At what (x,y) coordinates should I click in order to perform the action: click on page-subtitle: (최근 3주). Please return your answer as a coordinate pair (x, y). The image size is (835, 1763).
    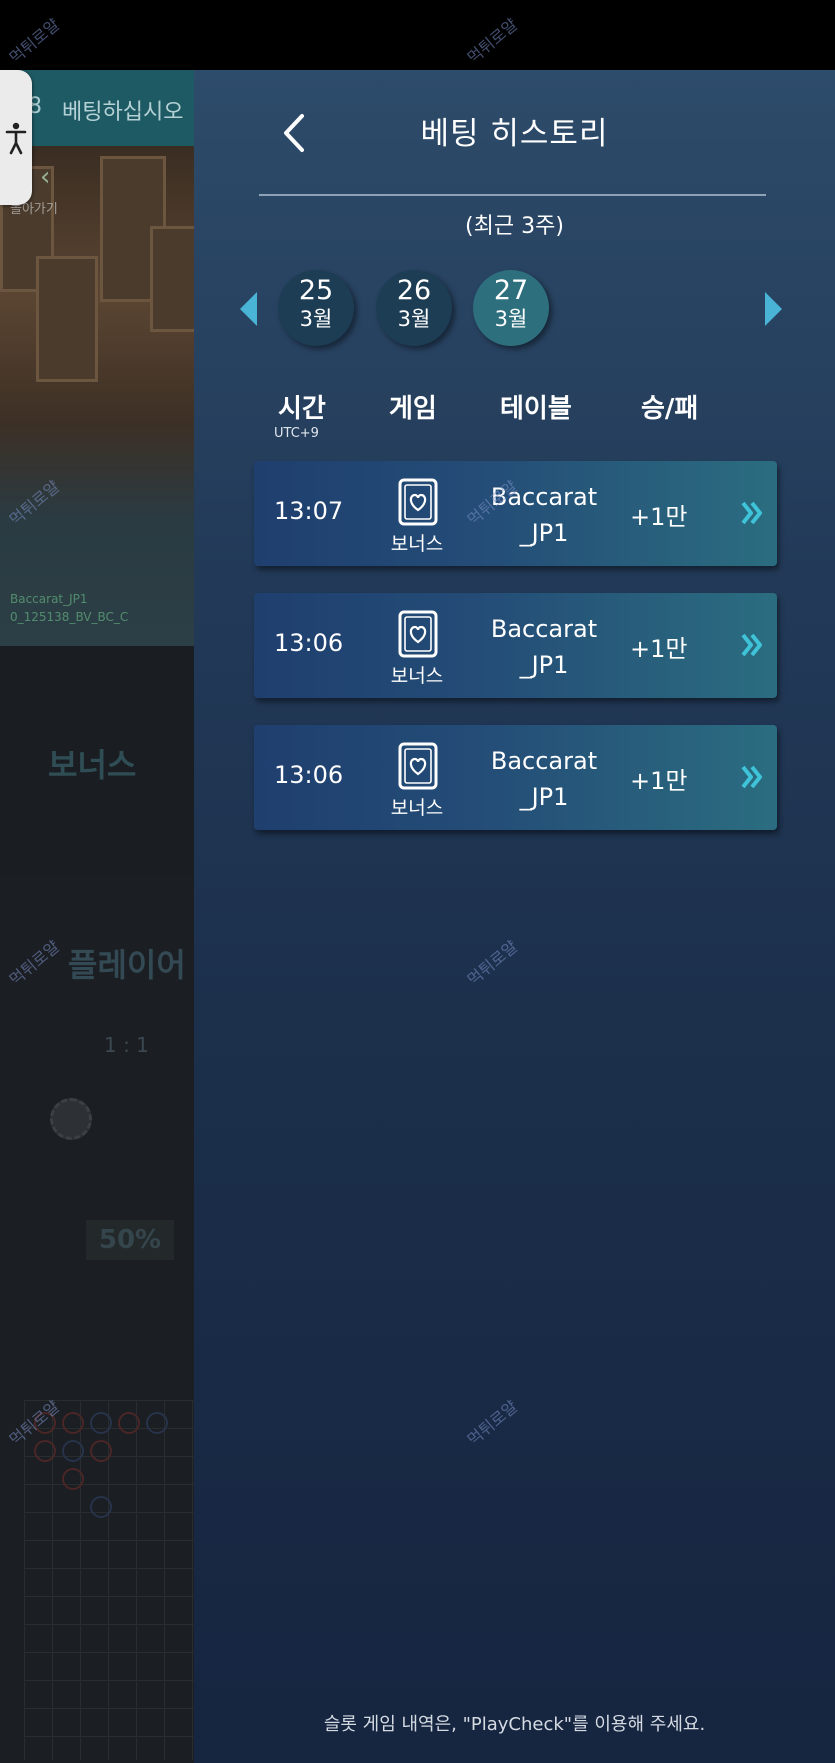
    Looking at the image, I should click on (514, 226).